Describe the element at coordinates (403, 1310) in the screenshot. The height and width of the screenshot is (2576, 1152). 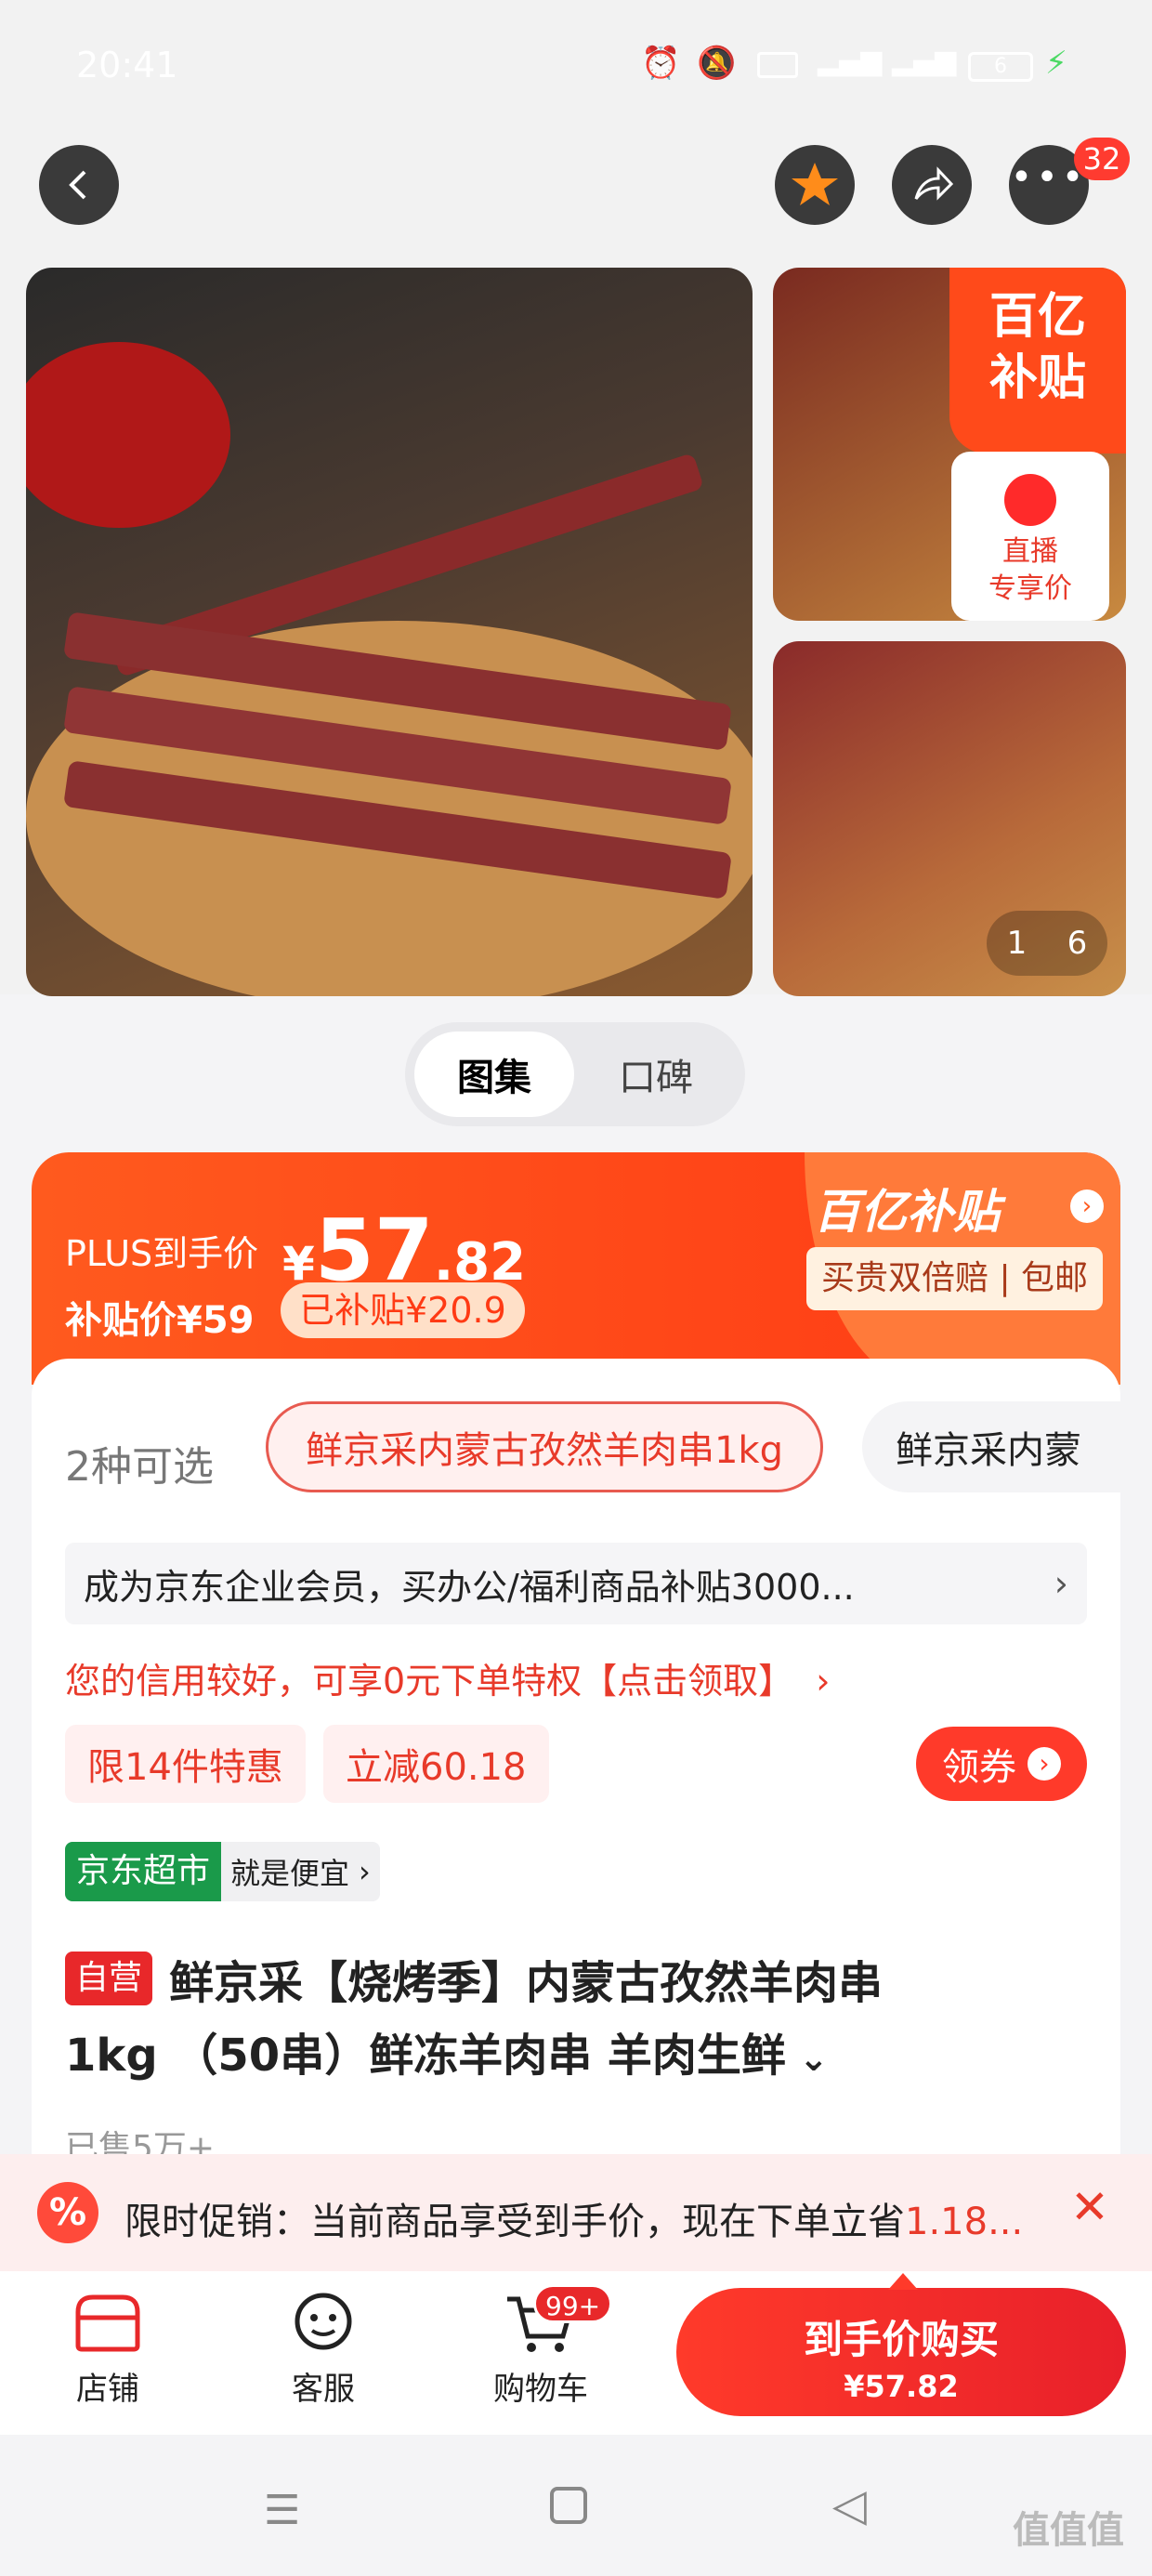
I see `subsidized-tag: 已补贴¥20.9` at that location.